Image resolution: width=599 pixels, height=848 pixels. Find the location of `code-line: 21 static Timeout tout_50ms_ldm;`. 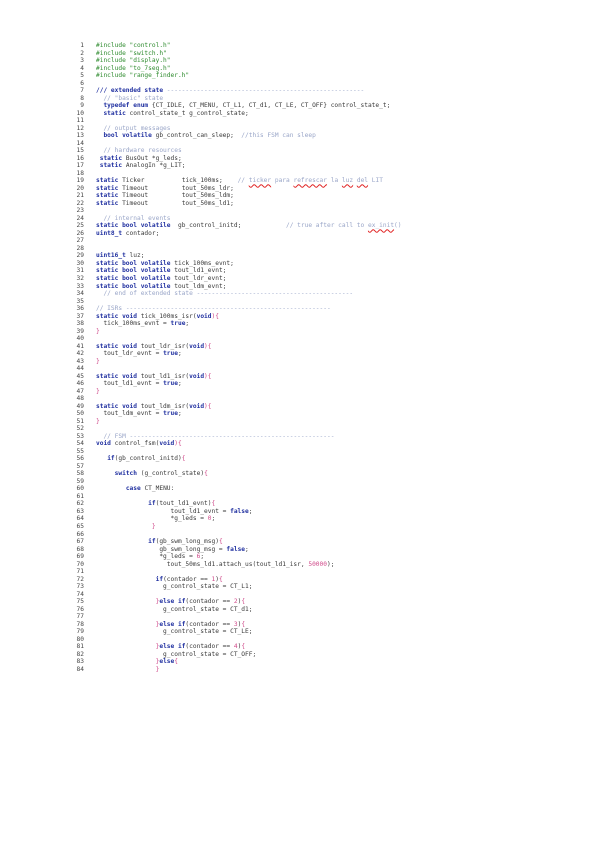

code-line: 21 static Timeout tout_50ms_ldm; is located at coordinates (236, 196).